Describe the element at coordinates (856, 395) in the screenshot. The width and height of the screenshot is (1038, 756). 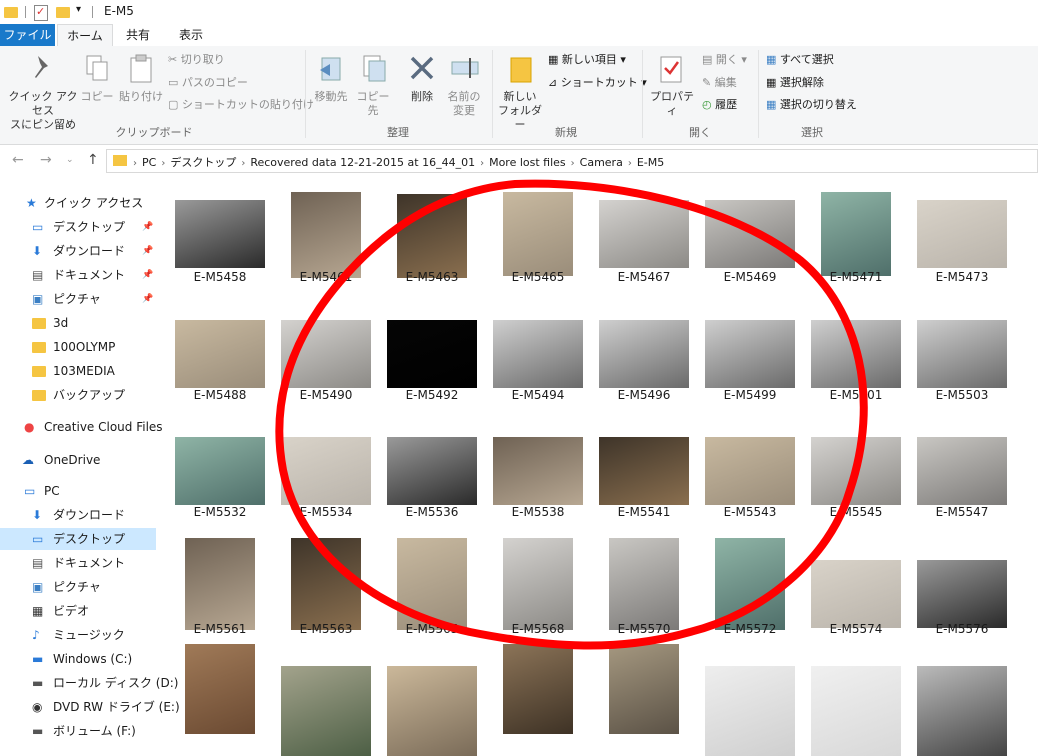
I see `file-name: E-M5501` at that location.